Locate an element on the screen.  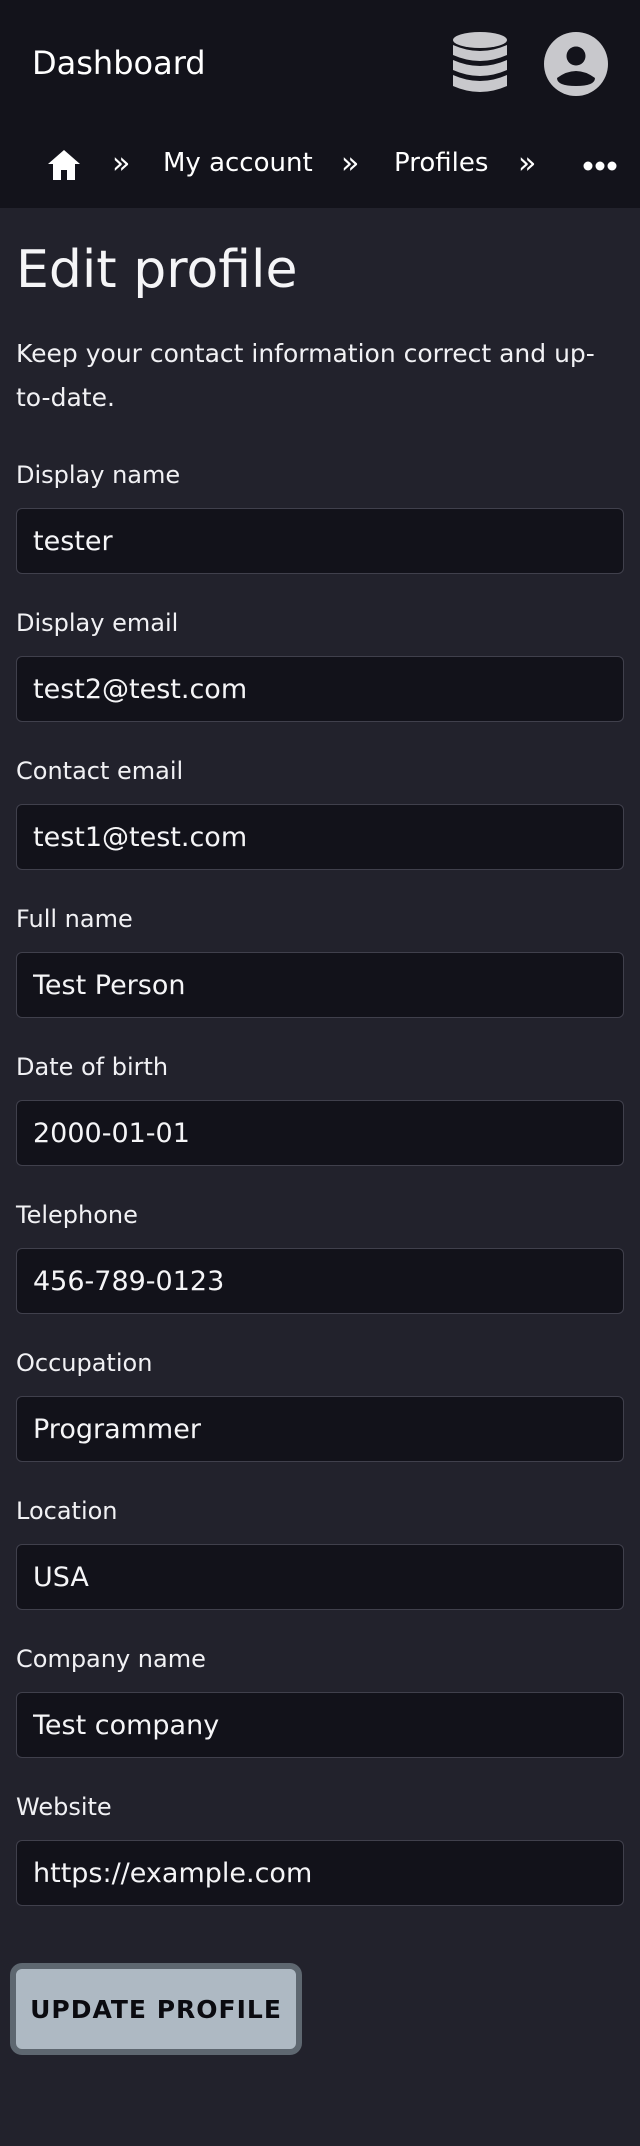
location-field is located at coordinates (320, 1577).